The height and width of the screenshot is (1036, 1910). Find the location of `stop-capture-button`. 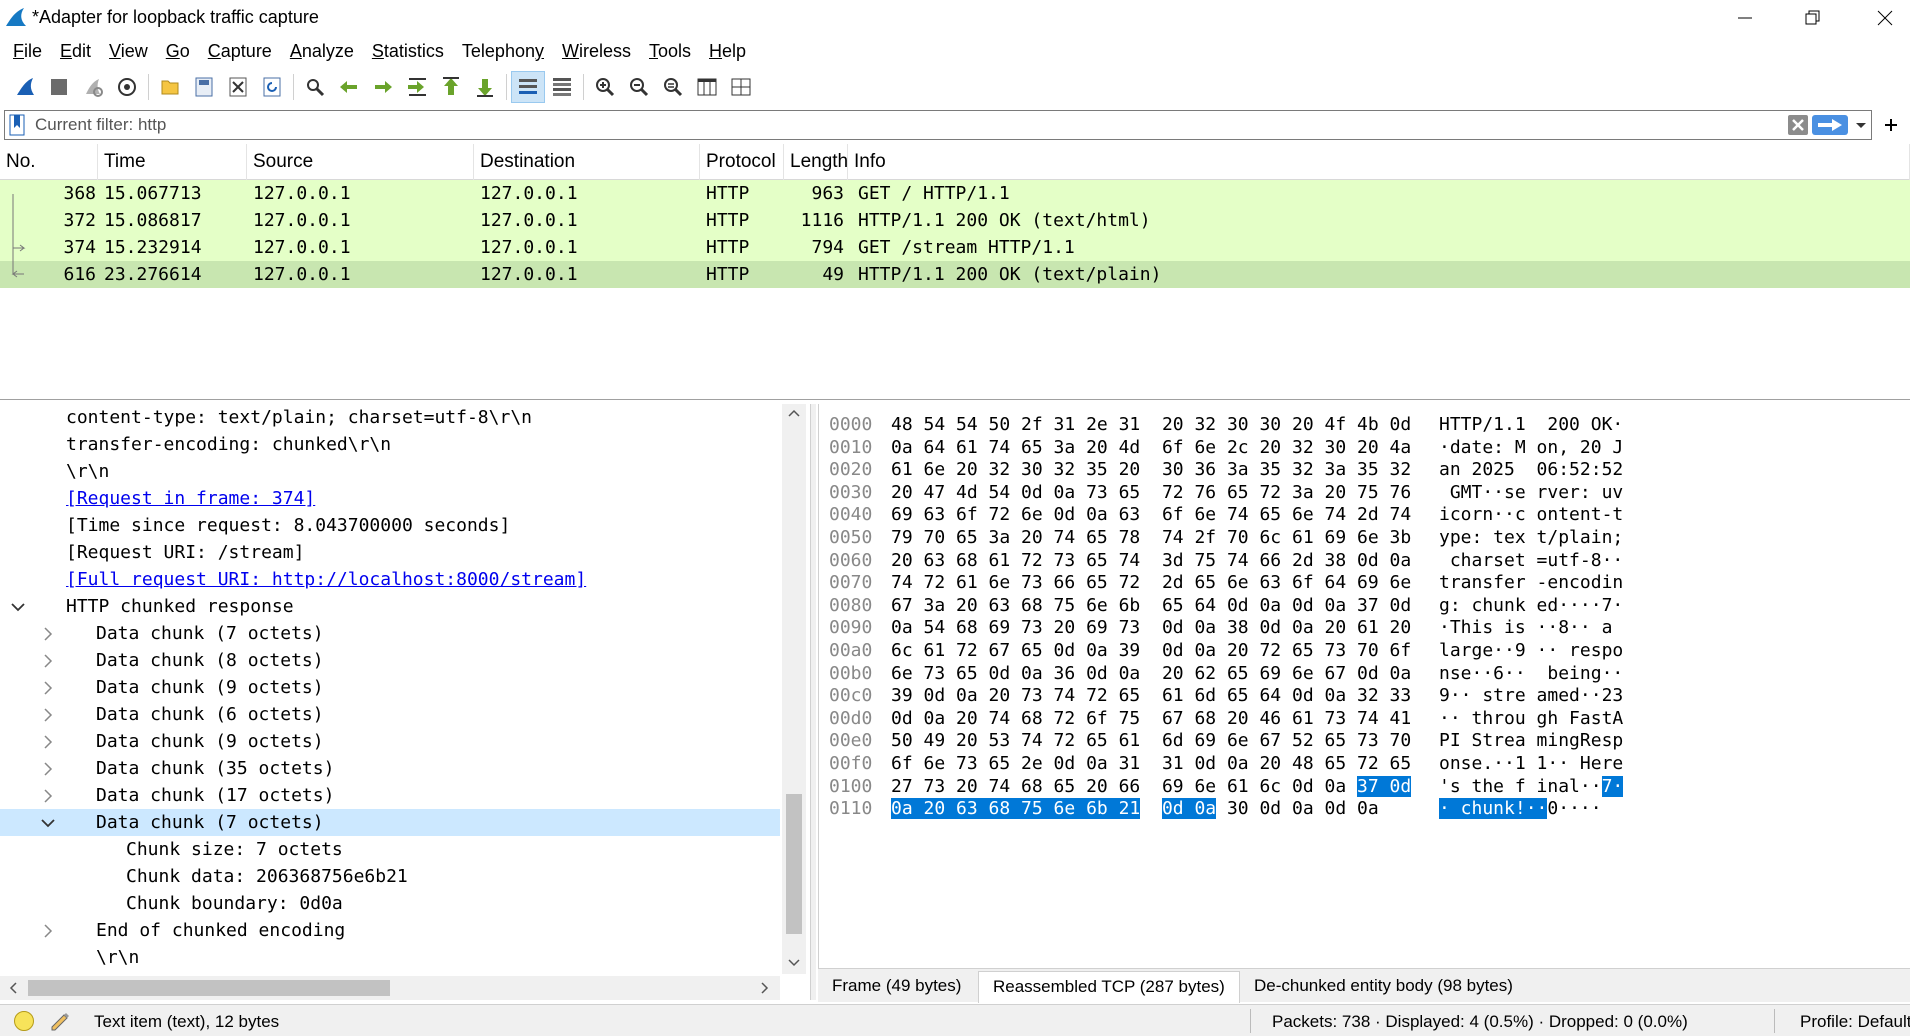

stop-capture-button is located at coordinates (59, 87).